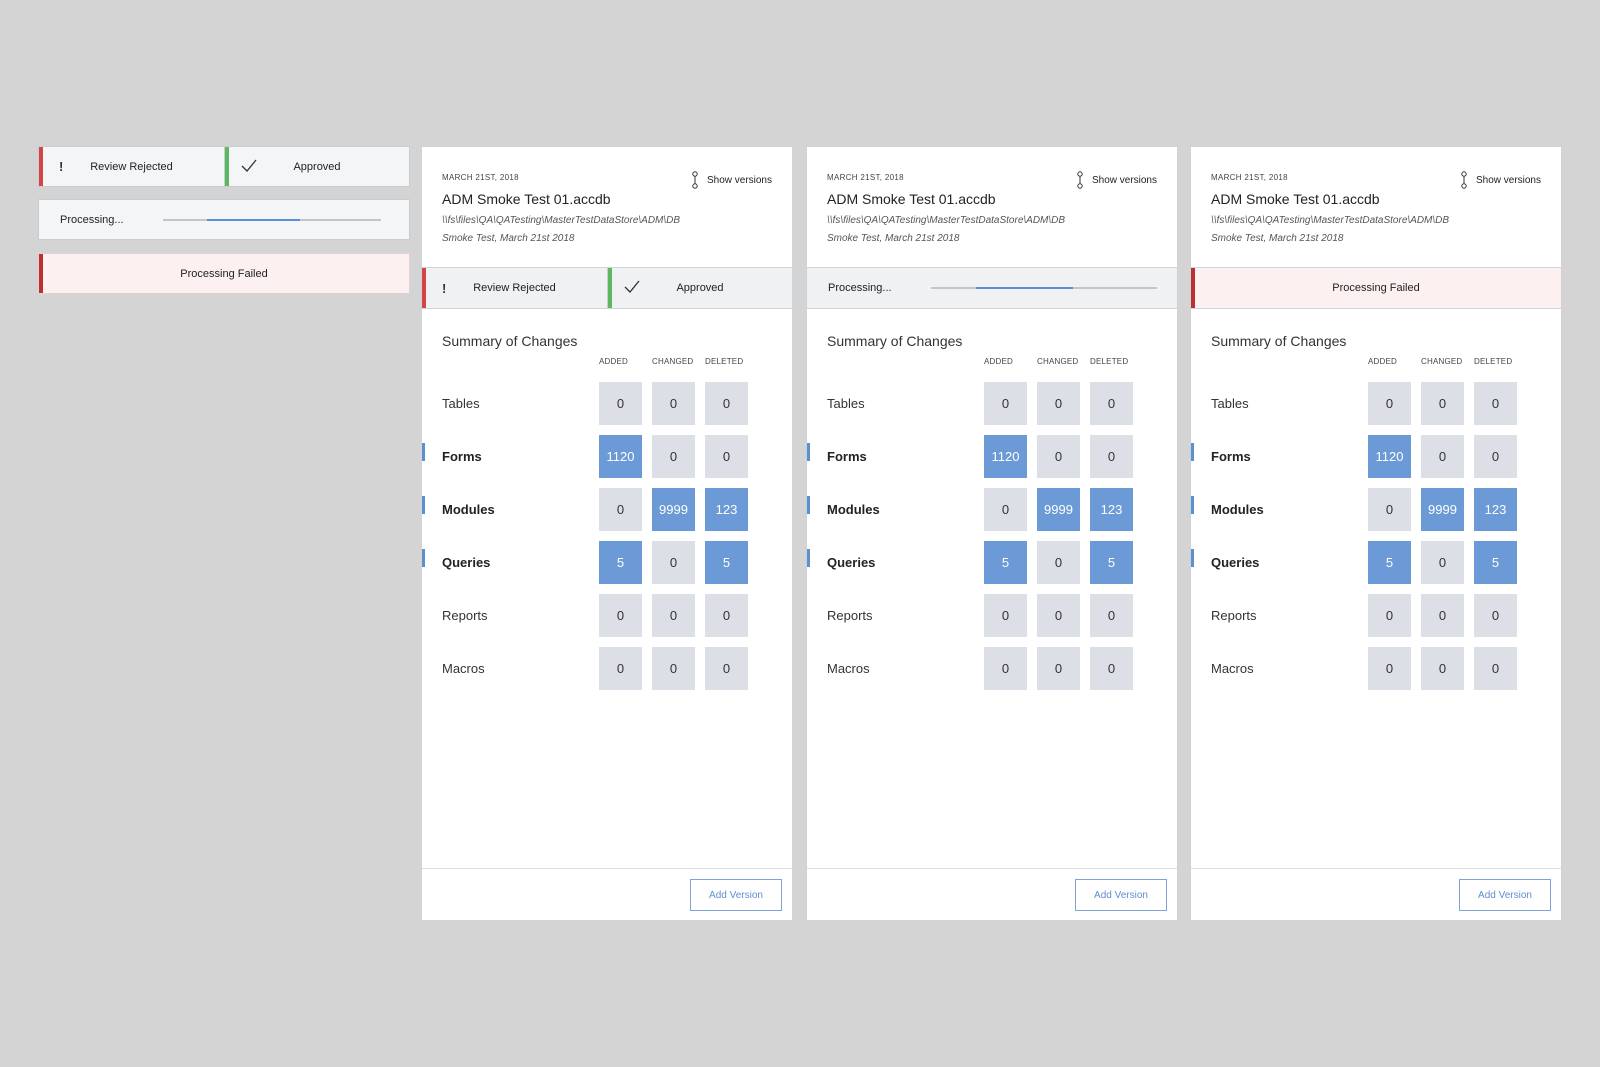 The width and height of the screenshot is (1600, 1067). Describe the element at coordinates (632, 286) in the screenshot. I see `checkmark-icon` at that location.